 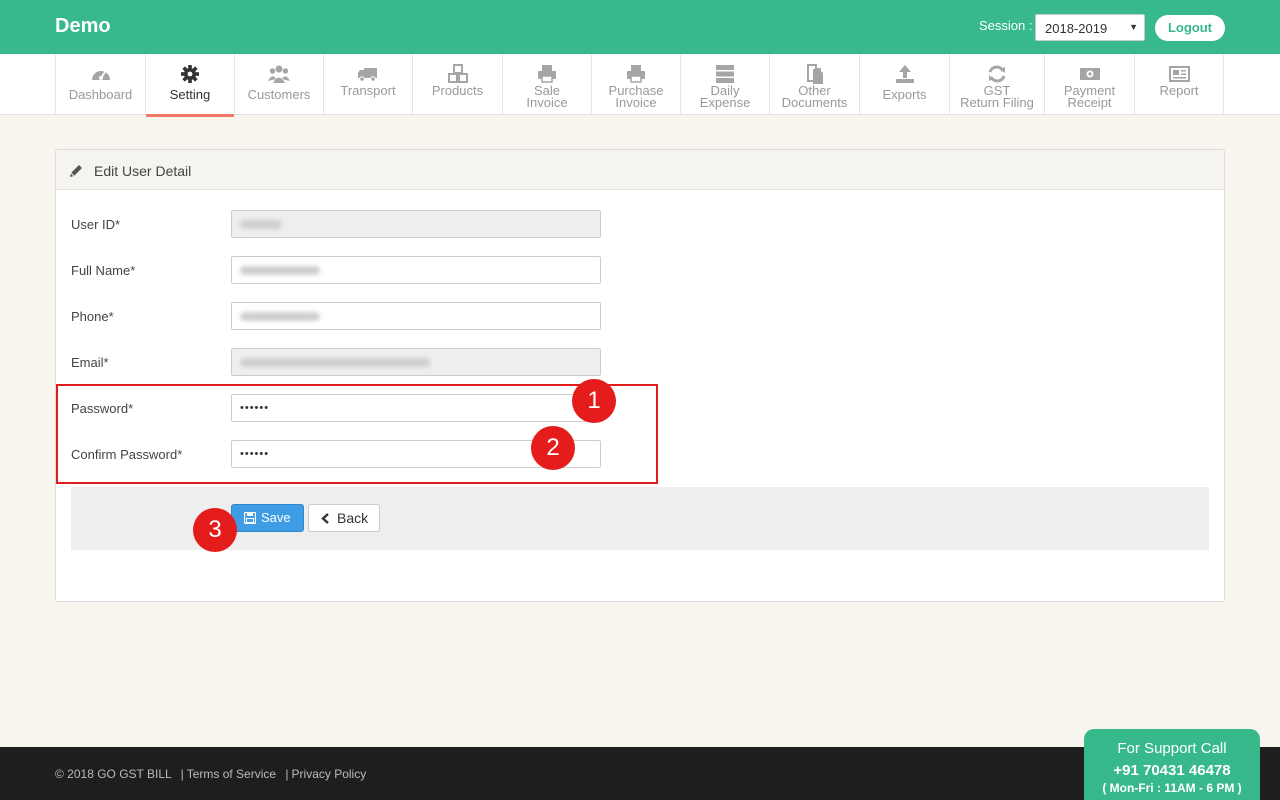 What do you see at coordinates (90, 362) in the screenshot?
I see `email-label: Email*` at bounding box center [90, 362].